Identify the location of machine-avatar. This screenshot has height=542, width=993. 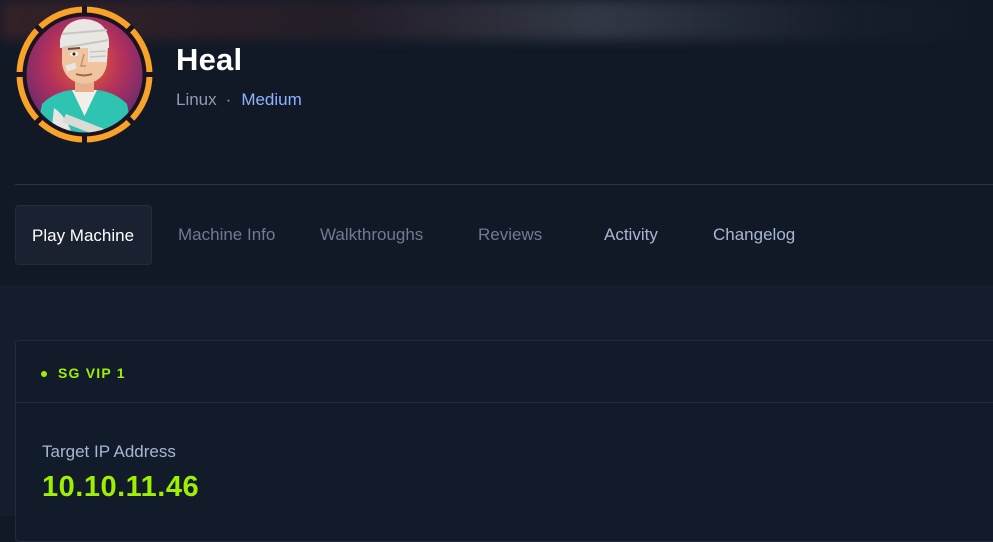
(84, 74).